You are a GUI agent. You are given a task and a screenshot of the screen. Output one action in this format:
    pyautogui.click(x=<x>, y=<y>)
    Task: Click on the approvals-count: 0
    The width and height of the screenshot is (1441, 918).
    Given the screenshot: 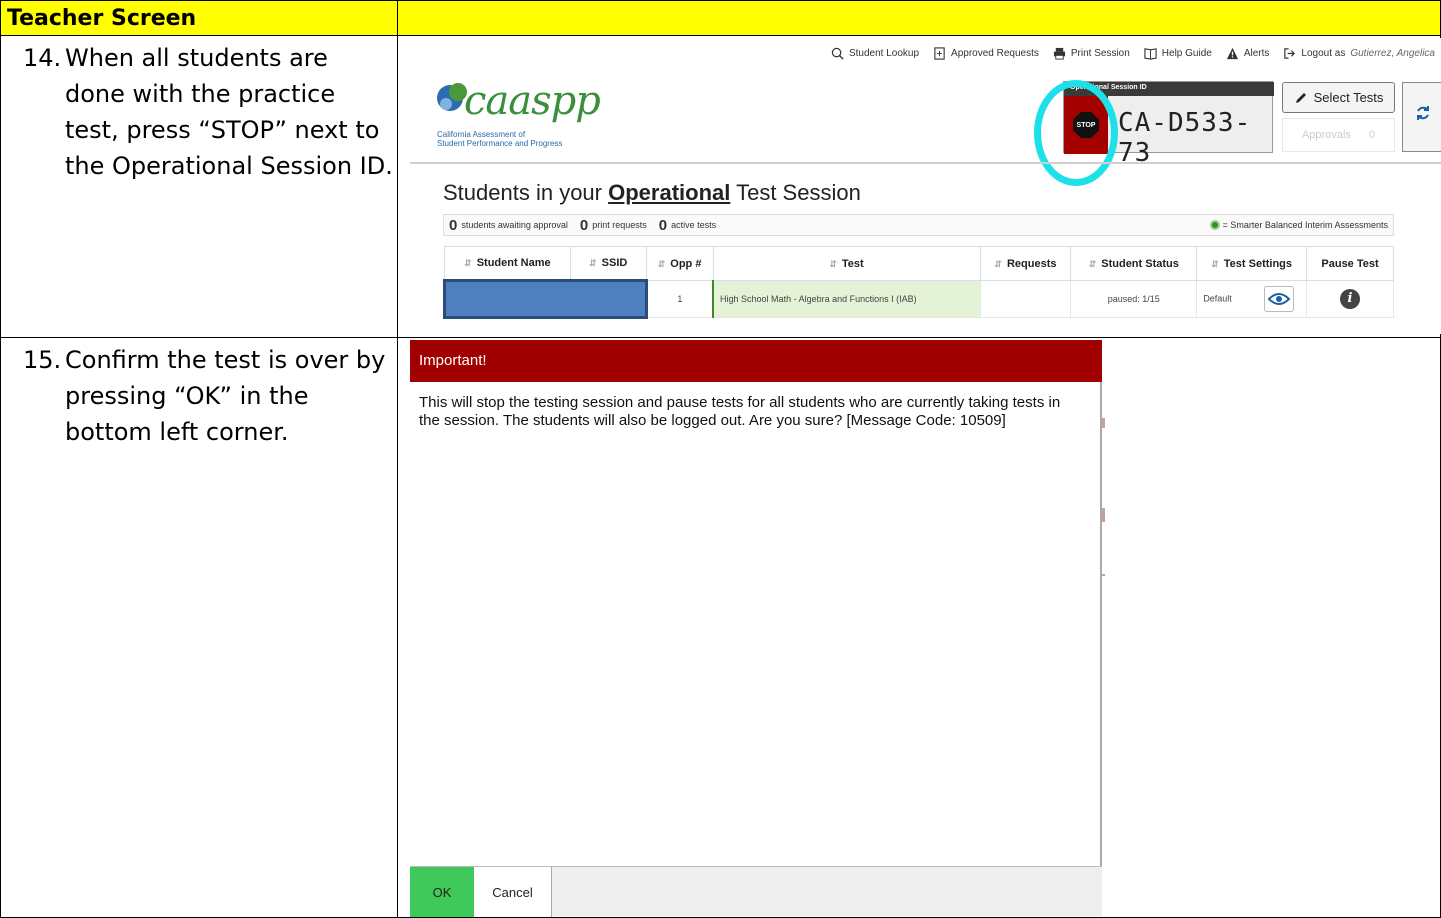 What is the action you would take?
    pyautogui.click(x=1372, y=135)
    